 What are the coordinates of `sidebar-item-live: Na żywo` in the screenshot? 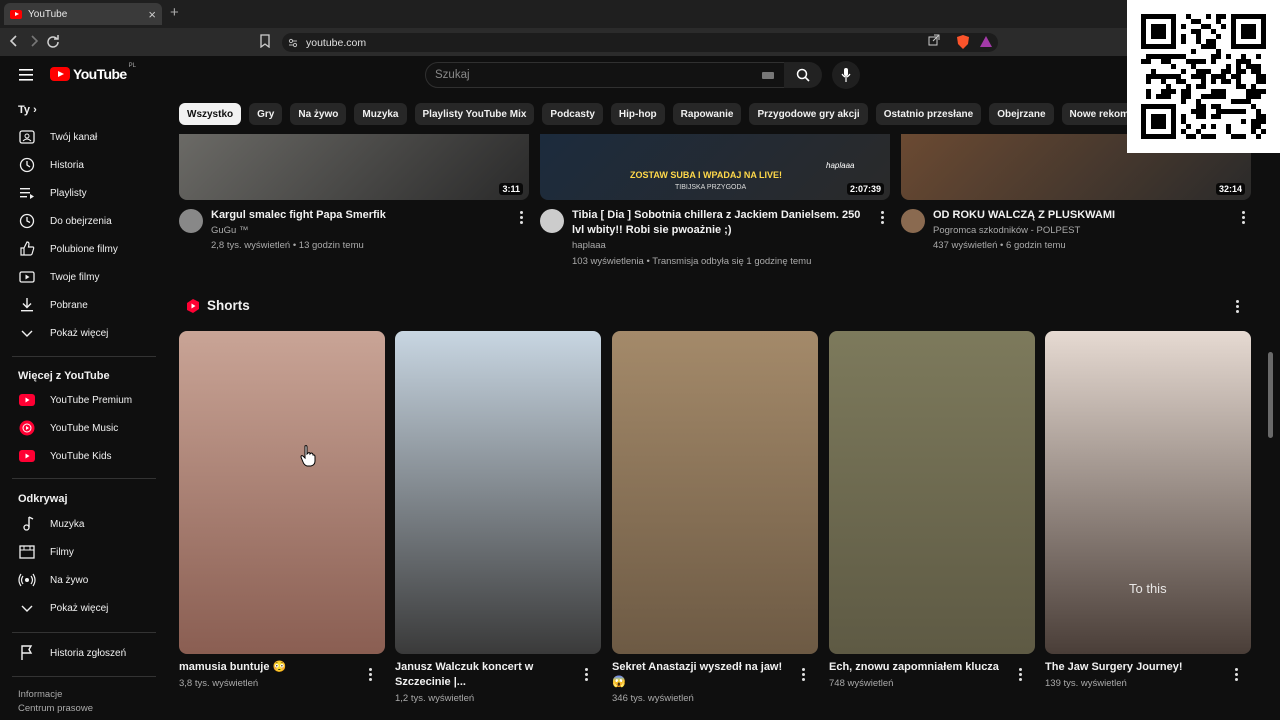 It's located at (84, 580).